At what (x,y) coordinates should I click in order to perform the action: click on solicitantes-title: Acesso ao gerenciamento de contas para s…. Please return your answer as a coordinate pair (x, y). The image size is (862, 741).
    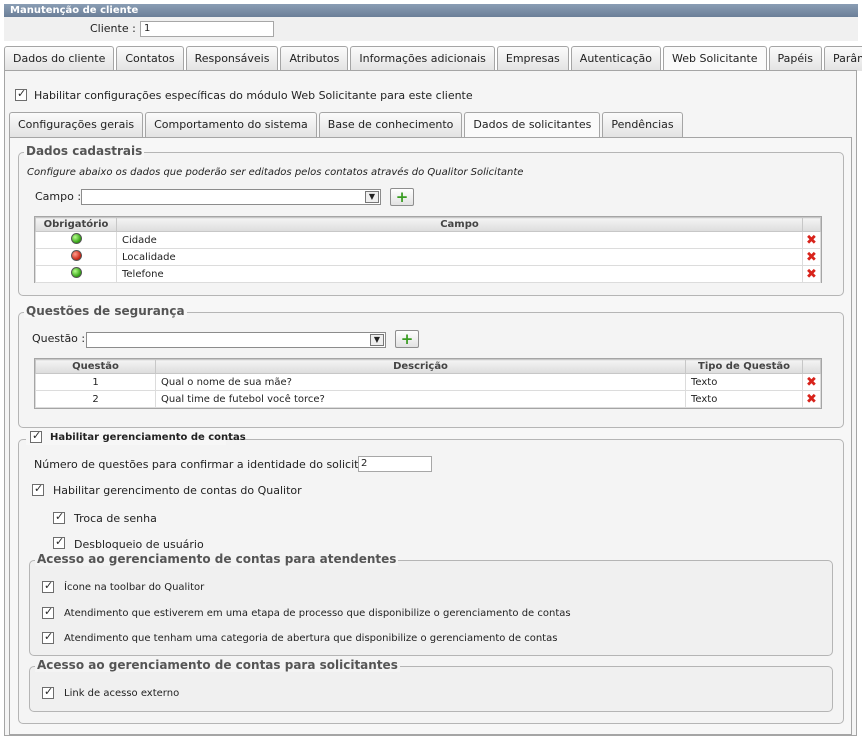
    Looking at the image, I should click on (217, 665).